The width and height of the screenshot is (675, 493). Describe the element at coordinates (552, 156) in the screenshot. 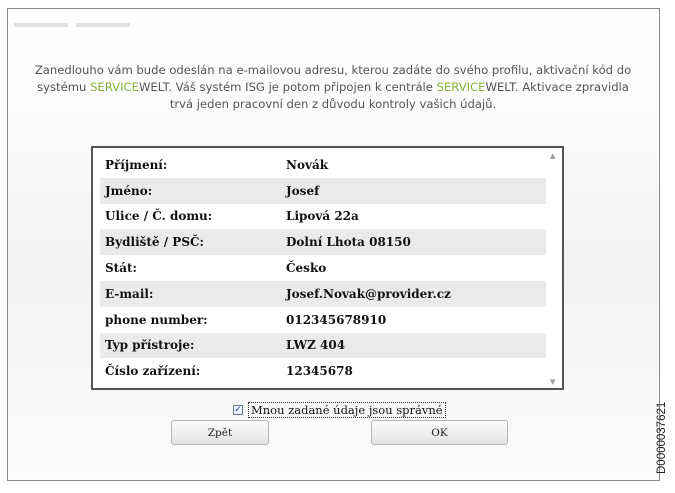

I see `scroll-up-icon: ▲` at that location.